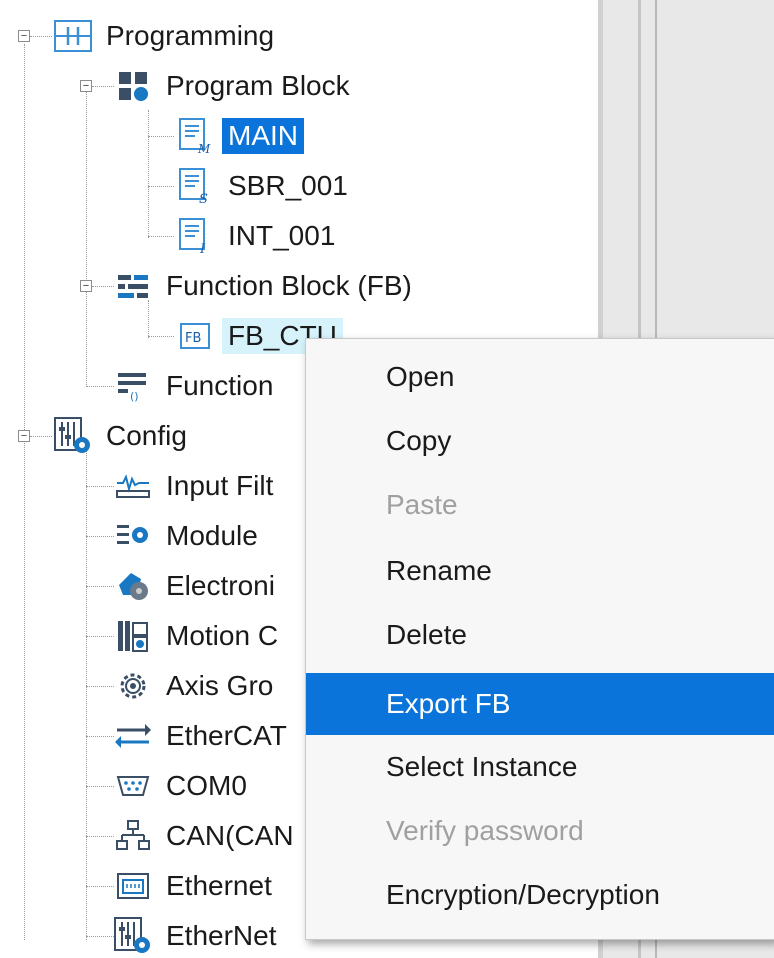 The width and height of the screenshot is (774, 958). I want to click on tree-node-motion: Motion C, so click(199, 636).